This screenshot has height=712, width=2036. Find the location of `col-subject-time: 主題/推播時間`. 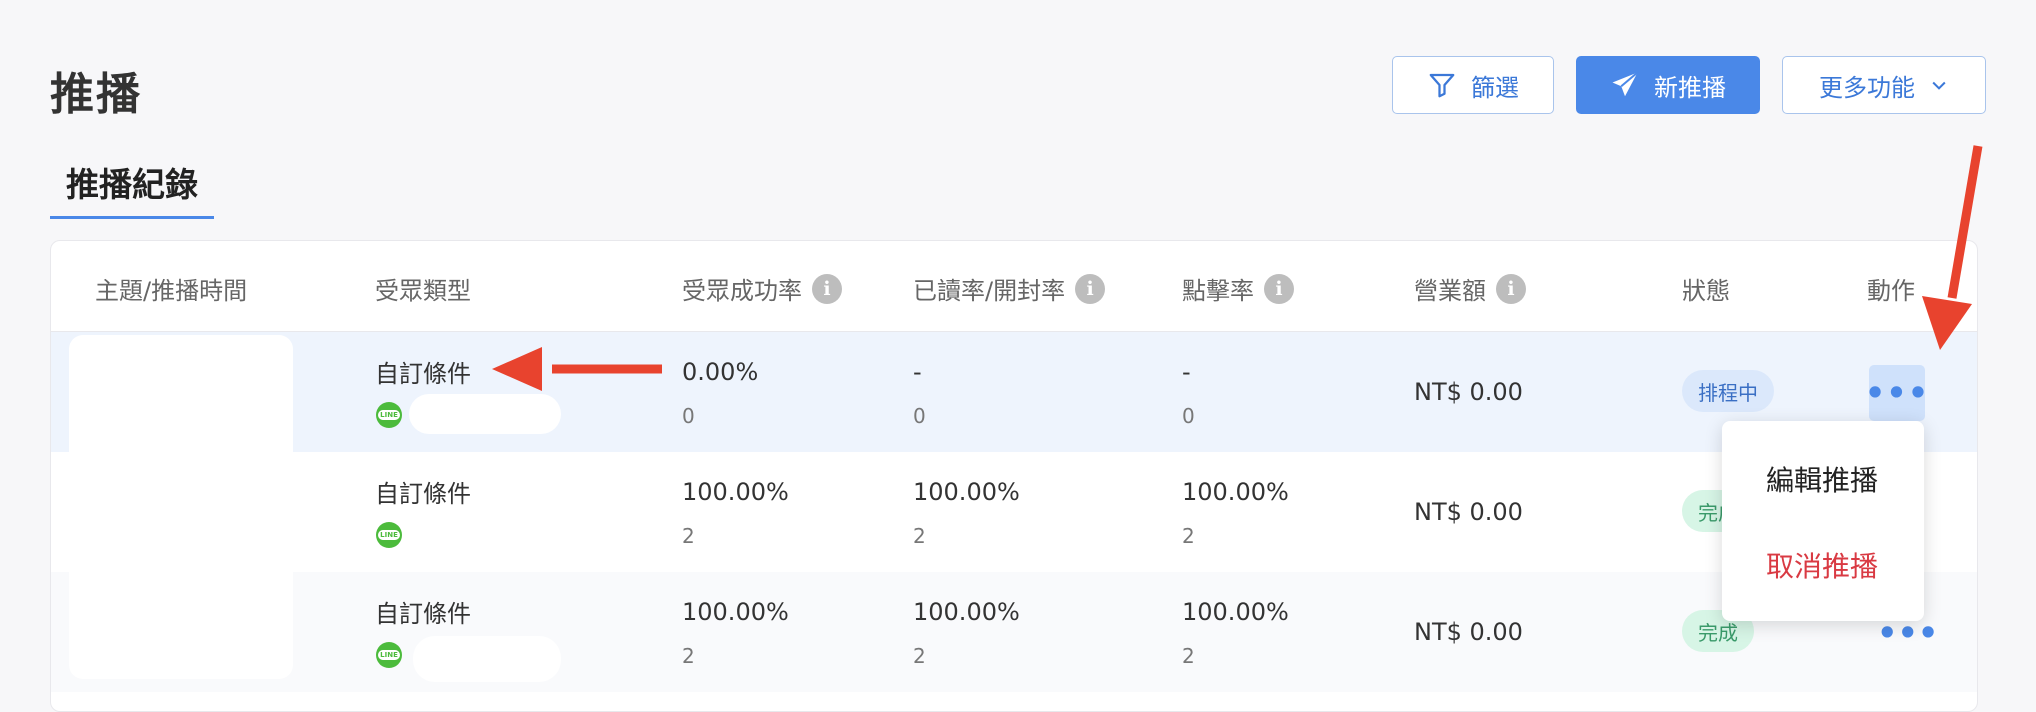

col-subject-time: 主題/推播時間 is located at coordinates (171, 288).